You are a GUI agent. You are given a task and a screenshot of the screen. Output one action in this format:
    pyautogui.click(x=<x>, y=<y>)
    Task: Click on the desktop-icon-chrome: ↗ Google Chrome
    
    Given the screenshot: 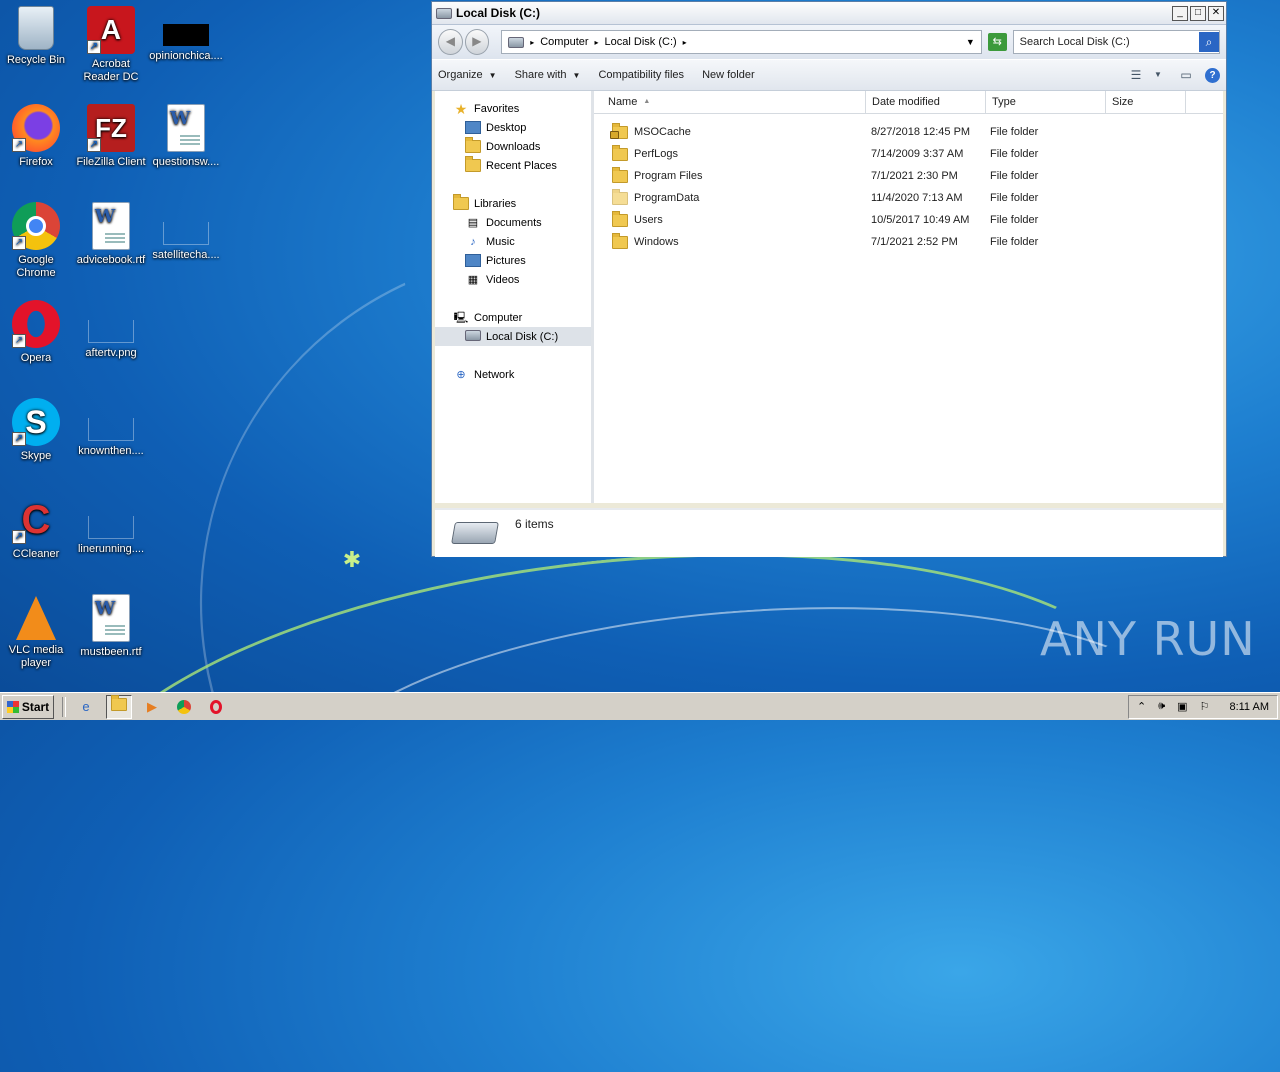 What is the action you would take?
    pyautogui.click(x=37, y=241)
    